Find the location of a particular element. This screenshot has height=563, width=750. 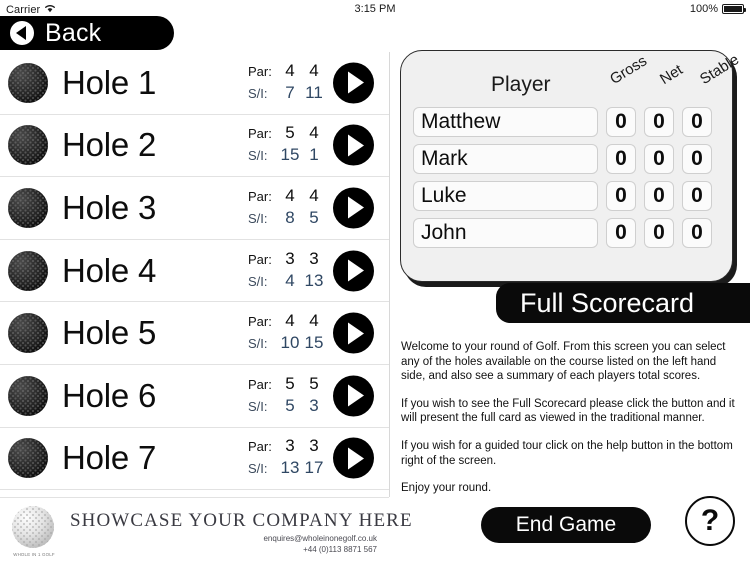

scorecard-player-row: Mark 0 0 0 is located at coordinates (566, 159).